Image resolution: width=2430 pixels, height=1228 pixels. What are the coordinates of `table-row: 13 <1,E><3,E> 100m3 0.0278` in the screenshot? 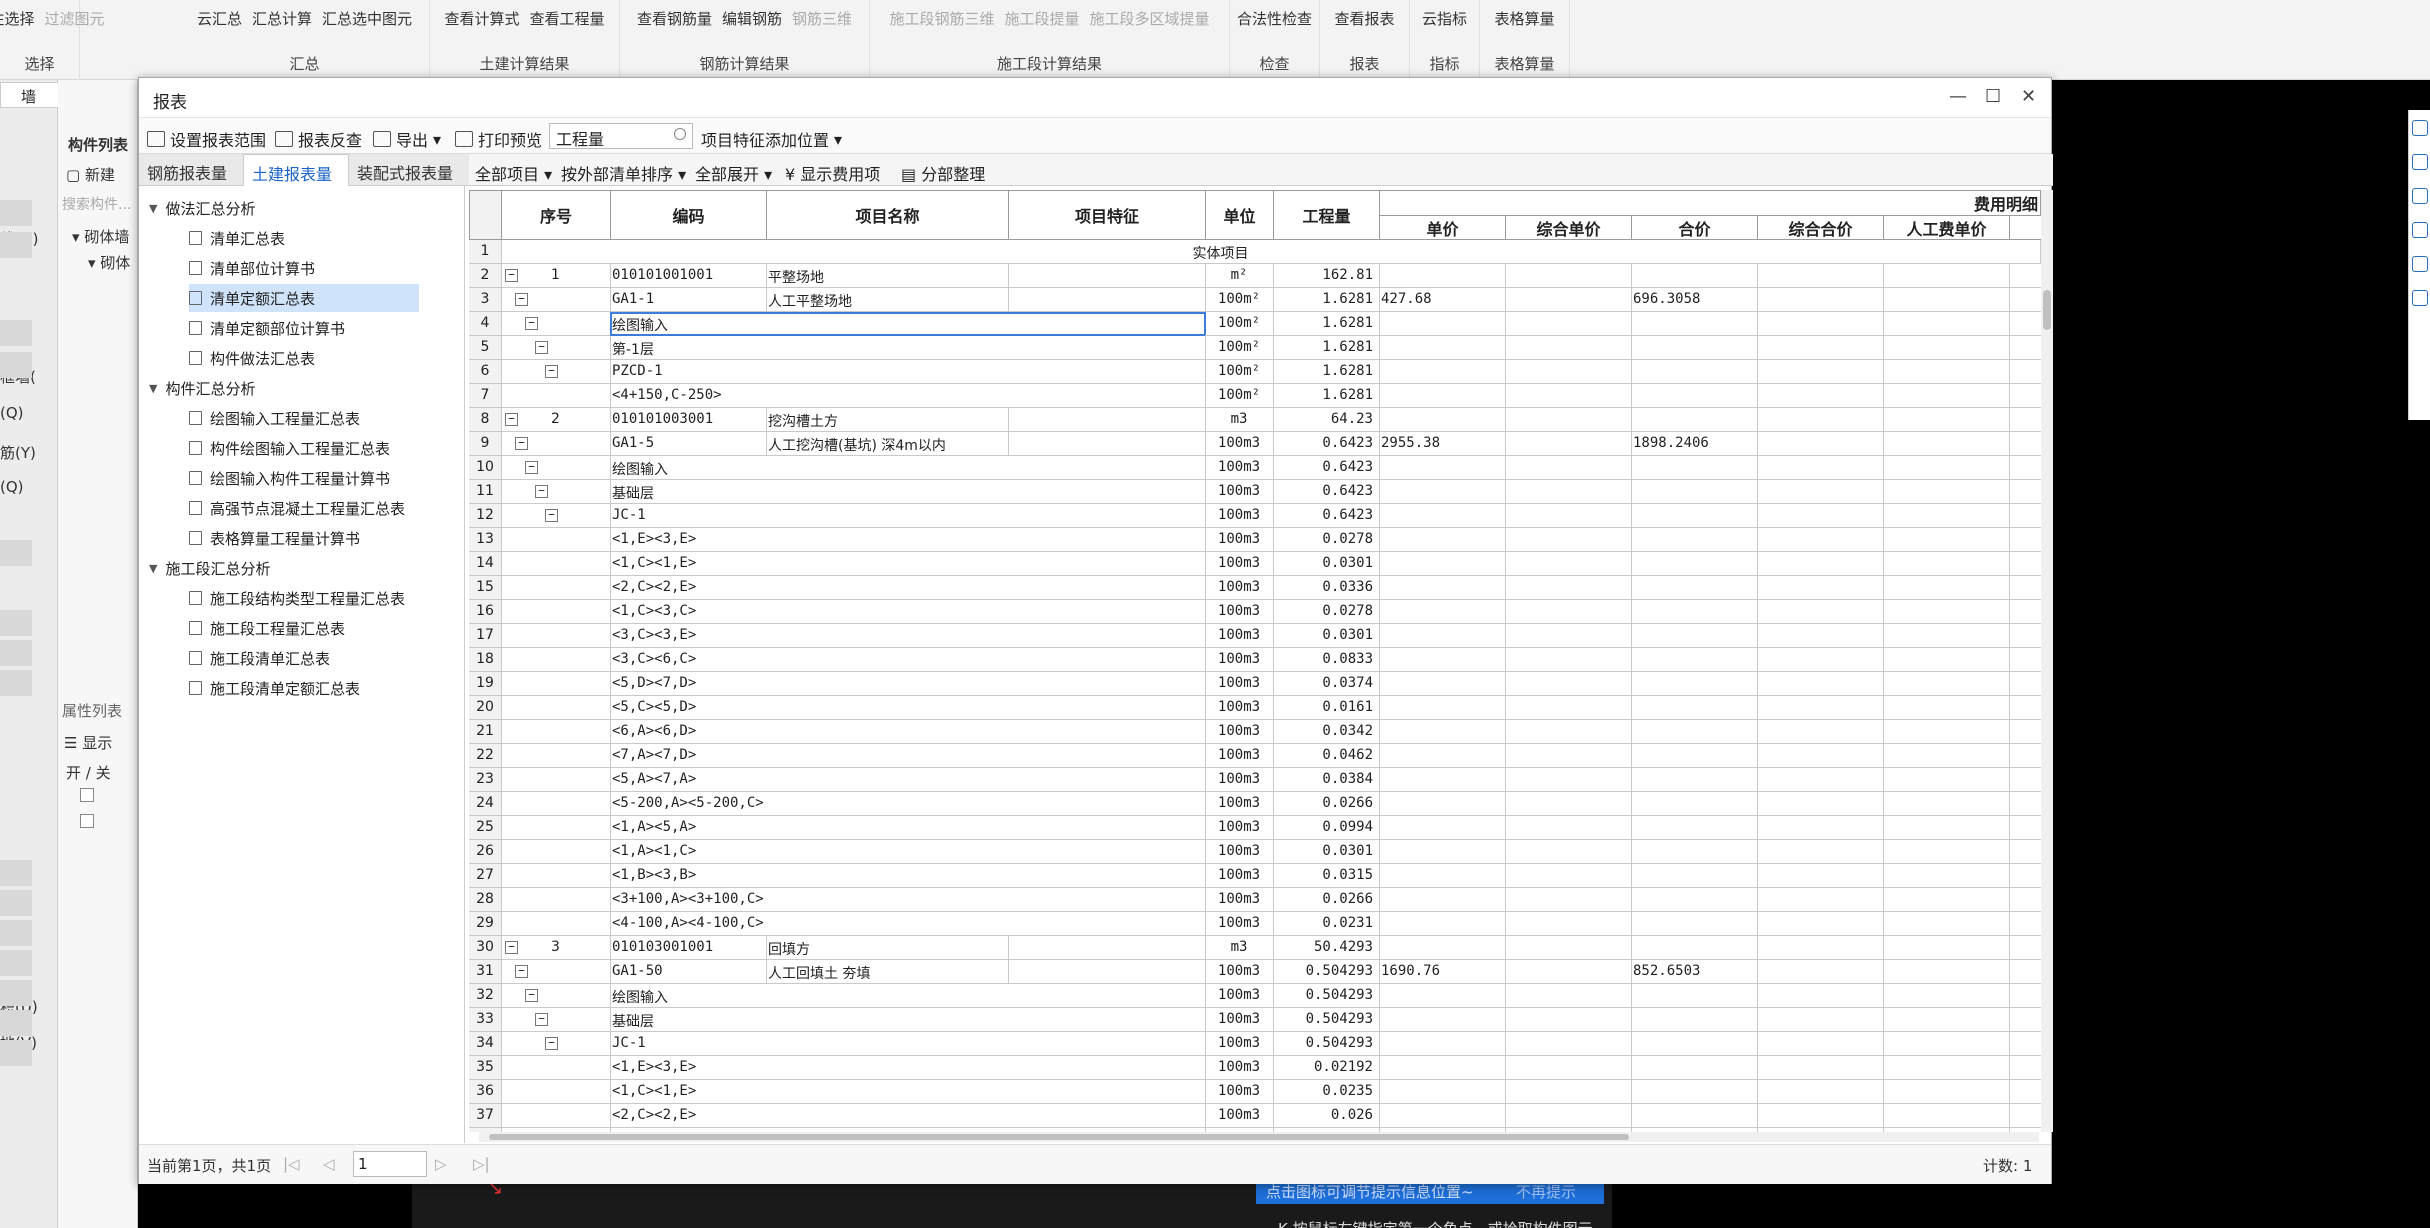 It's located at (1255, 540).